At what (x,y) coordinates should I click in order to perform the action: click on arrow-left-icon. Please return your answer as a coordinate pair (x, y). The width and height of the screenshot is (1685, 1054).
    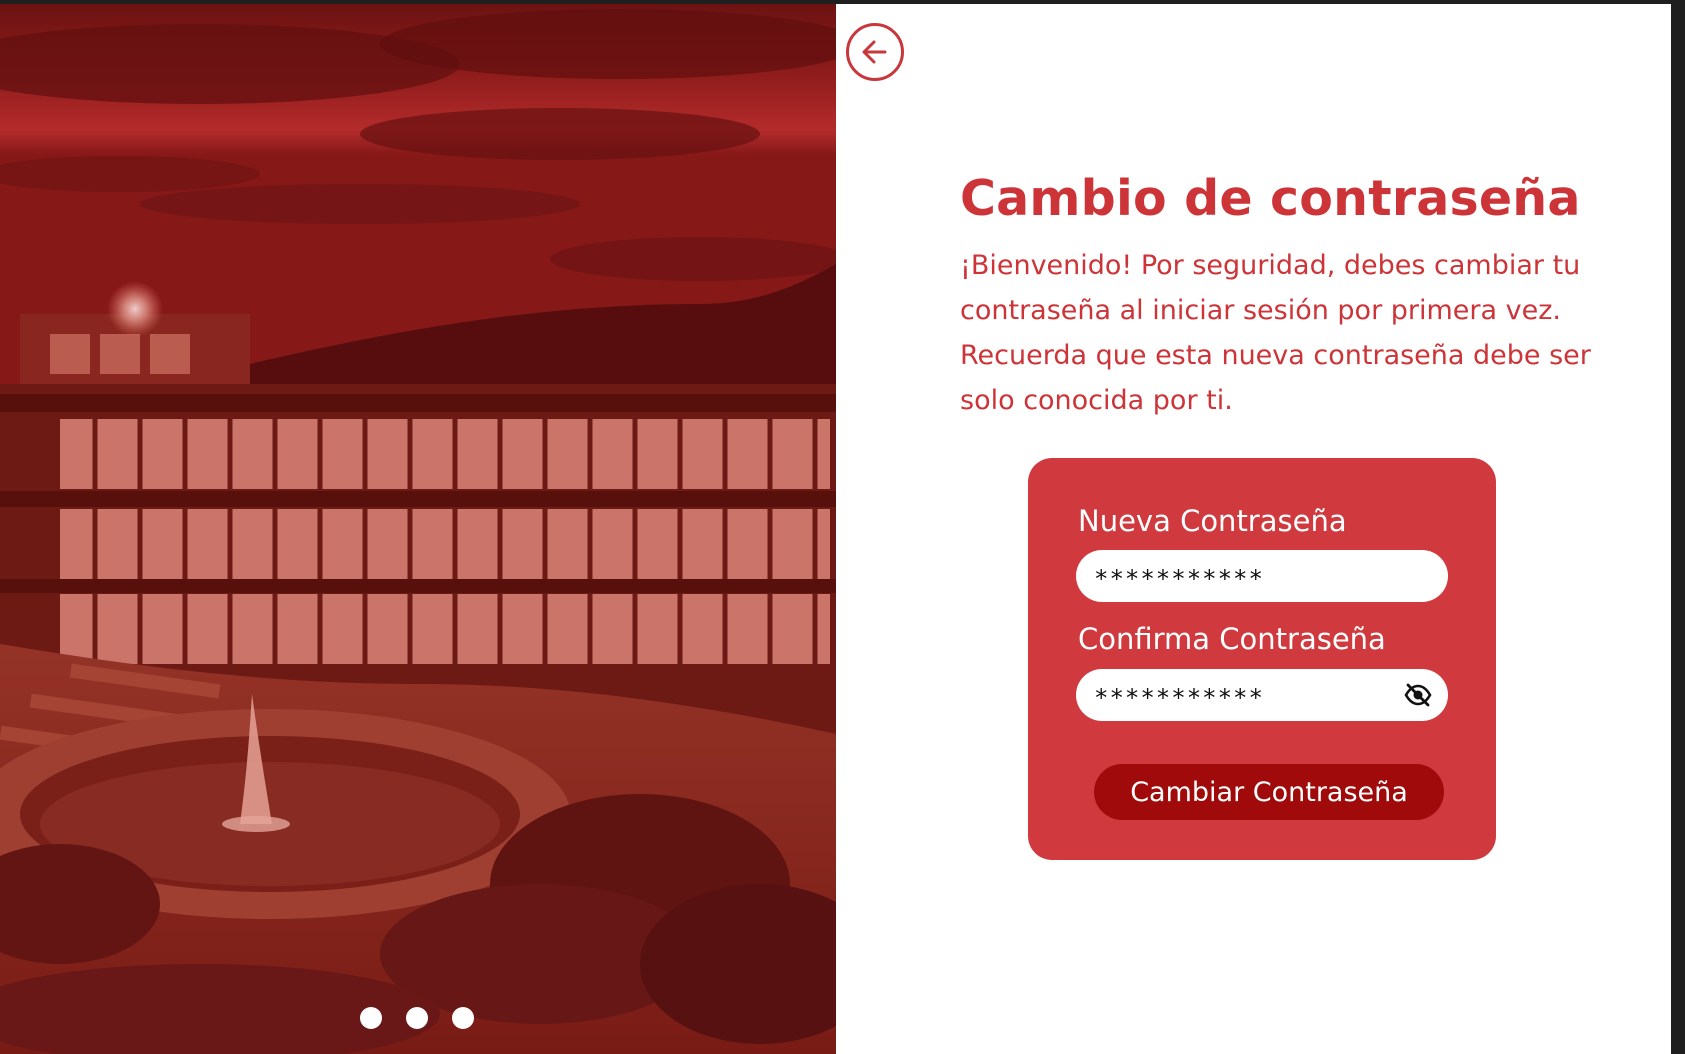
    Looking at the image, I should click on (874, 52).